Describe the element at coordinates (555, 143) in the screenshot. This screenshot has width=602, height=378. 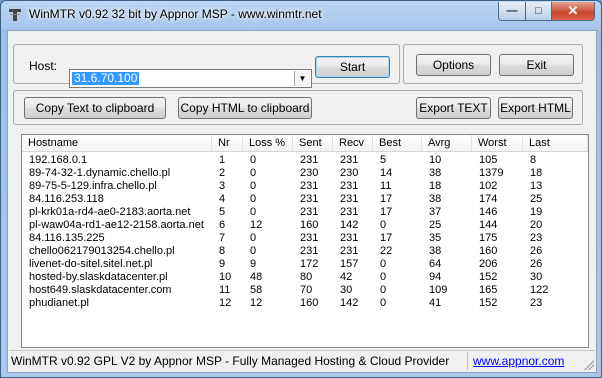
I see `column-header: Last` at that location.